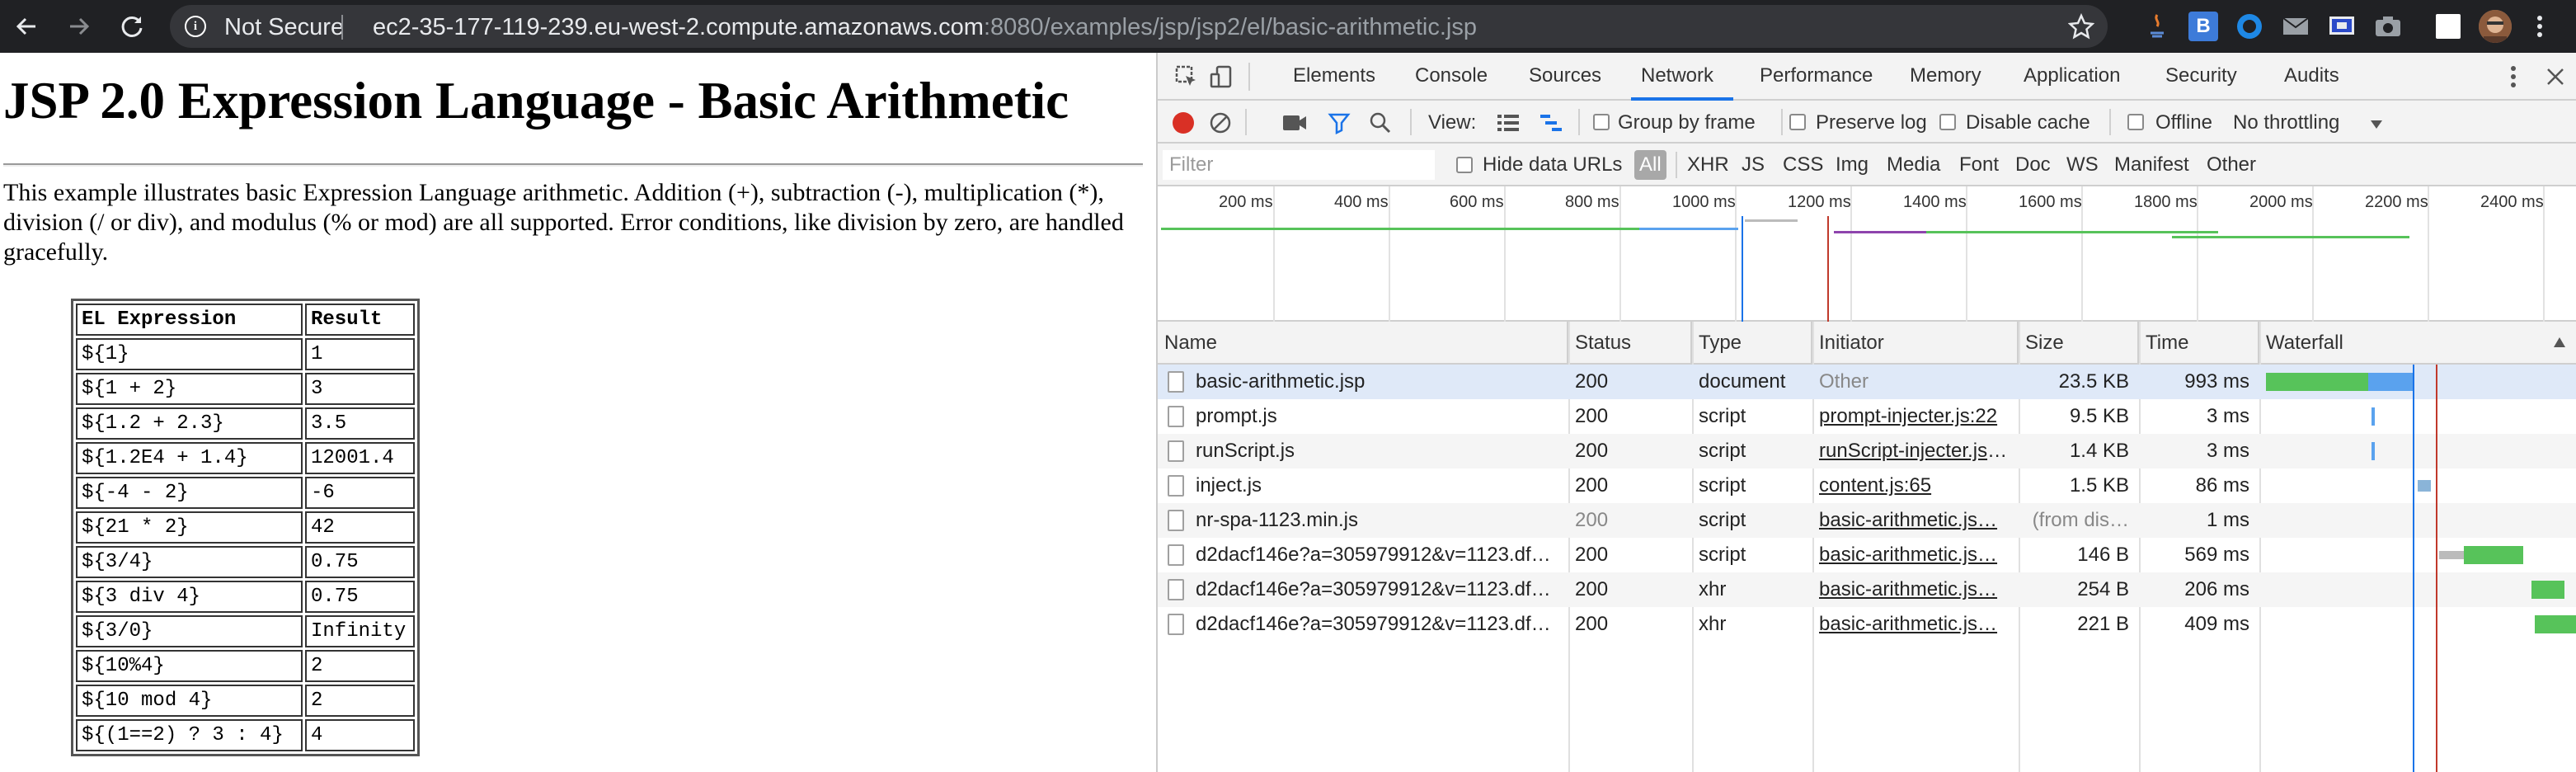 This screenshot has height=772, width=2576. Describe the element at coordinates (1505, 254) in the screenshot. I see `grid-line` at that location.